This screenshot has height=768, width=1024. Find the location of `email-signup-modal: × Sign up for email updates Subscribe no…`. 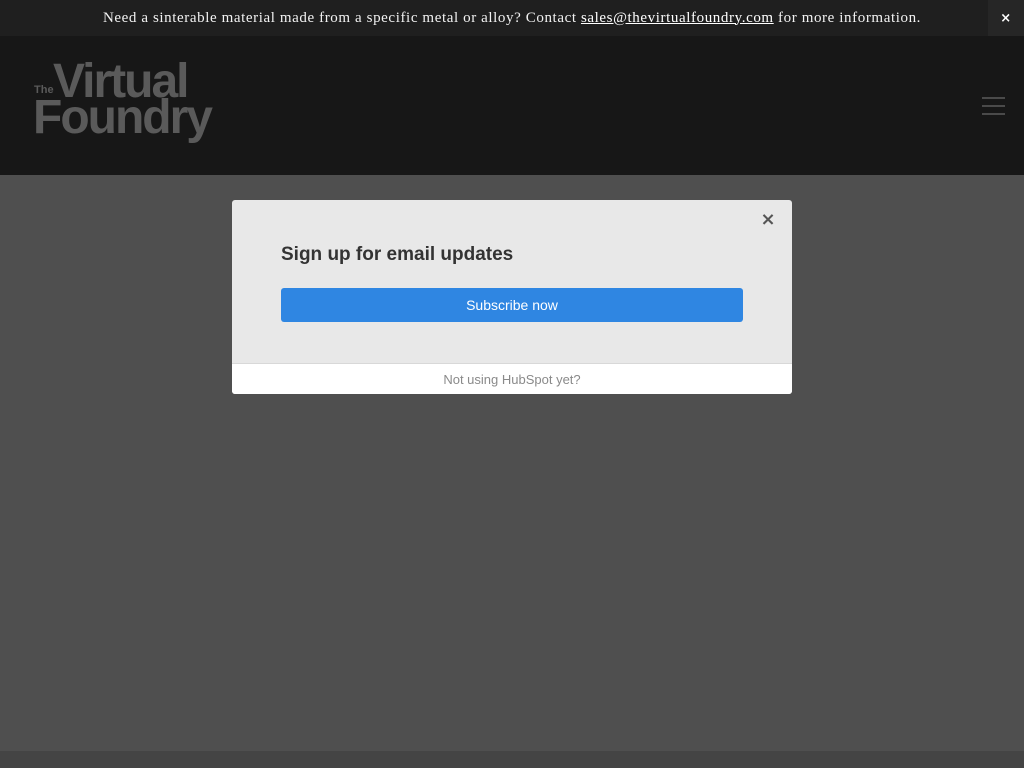

email-signup-modal: × Sign up for email updates Subscribe no… is located at coordinates (512, 297).